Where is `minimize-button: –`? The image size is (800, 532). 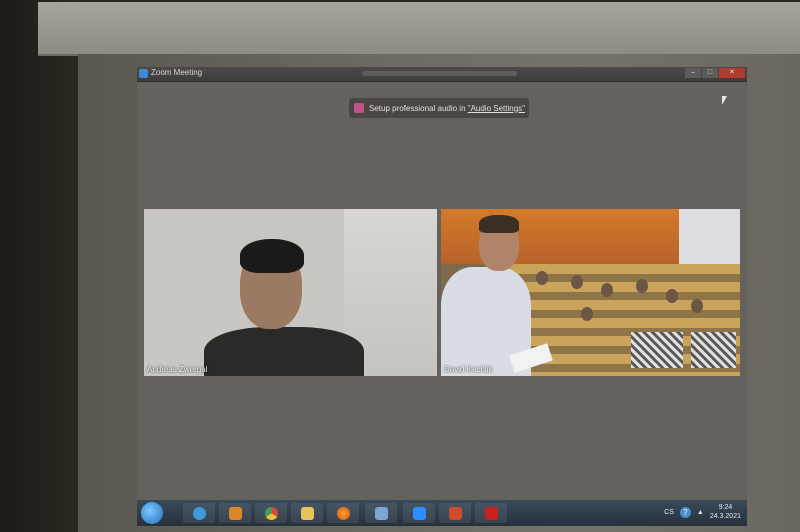
minimize-button: – is located at coordinates (693, 73).